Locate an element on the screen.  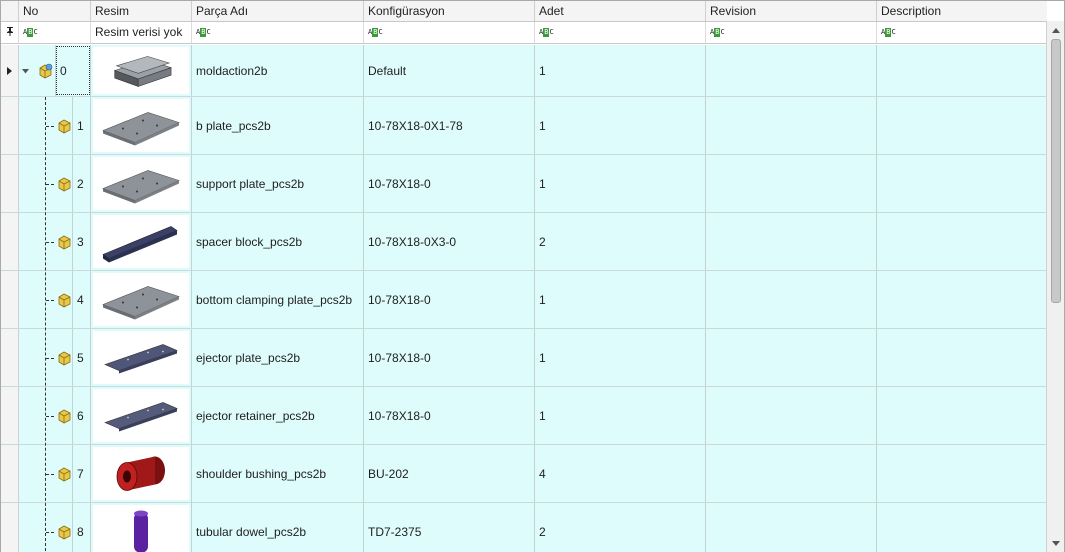
table-row: 5 ejector plate_pcs2b 10-78X18-0 1 is located at coordinates (524, 358).